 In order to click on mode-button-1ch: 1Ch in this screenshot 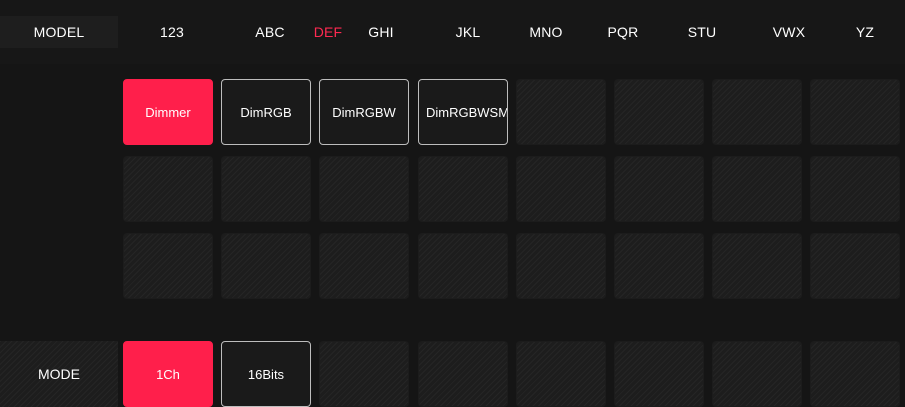, I will do `click(168, 374)`.